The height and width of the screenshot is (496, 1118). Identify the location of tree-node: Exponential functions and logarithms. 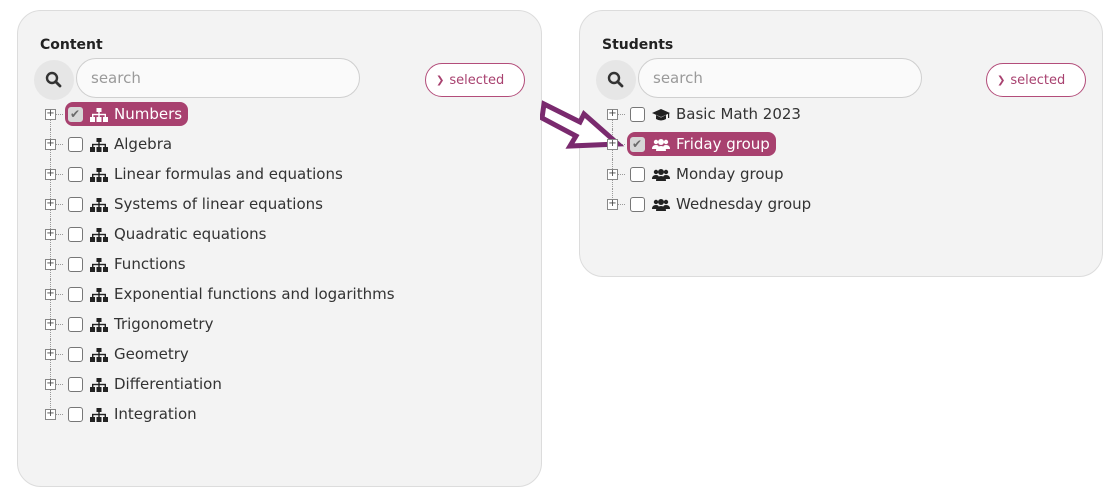
(233, 294).